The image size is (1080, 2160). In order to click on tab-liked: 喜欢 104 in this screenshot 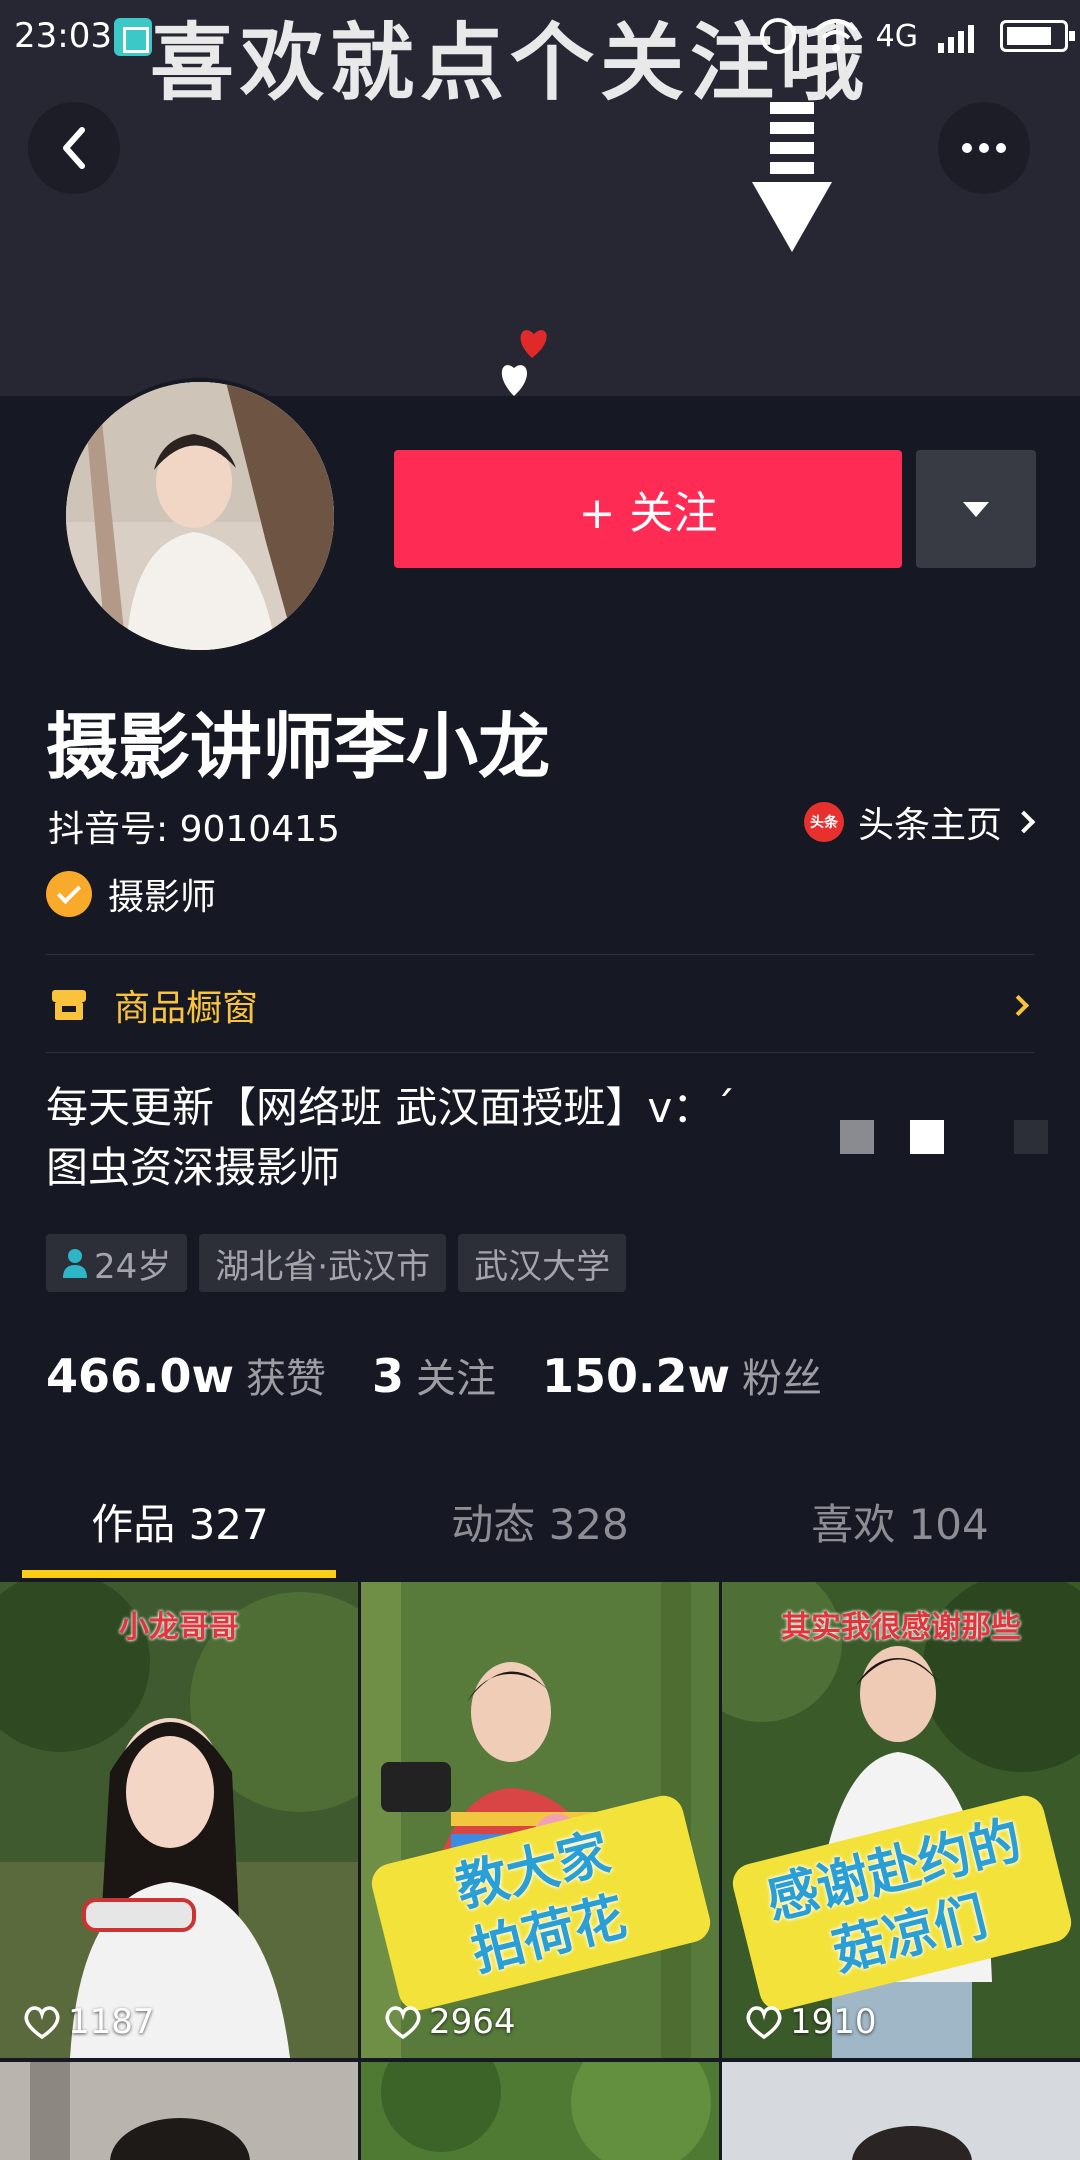, I will do `click(900, 1530)`.